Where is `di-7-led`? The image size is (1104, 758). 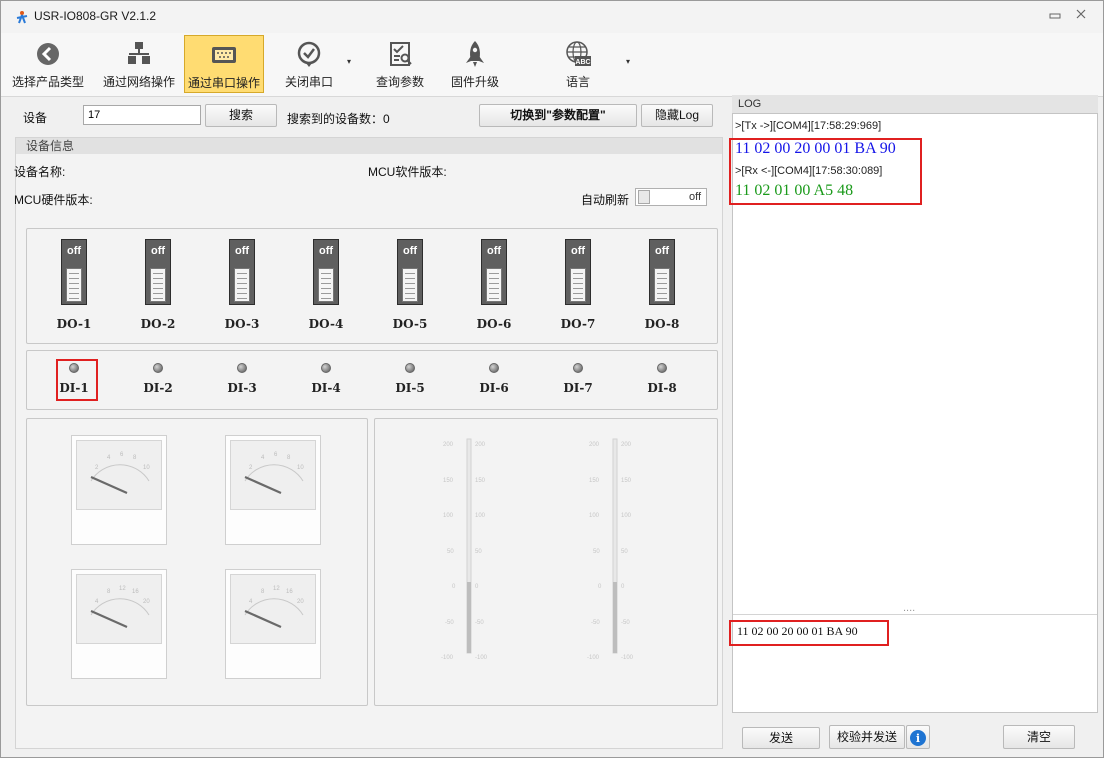
di-7-led is located at coordinates (578, 368).